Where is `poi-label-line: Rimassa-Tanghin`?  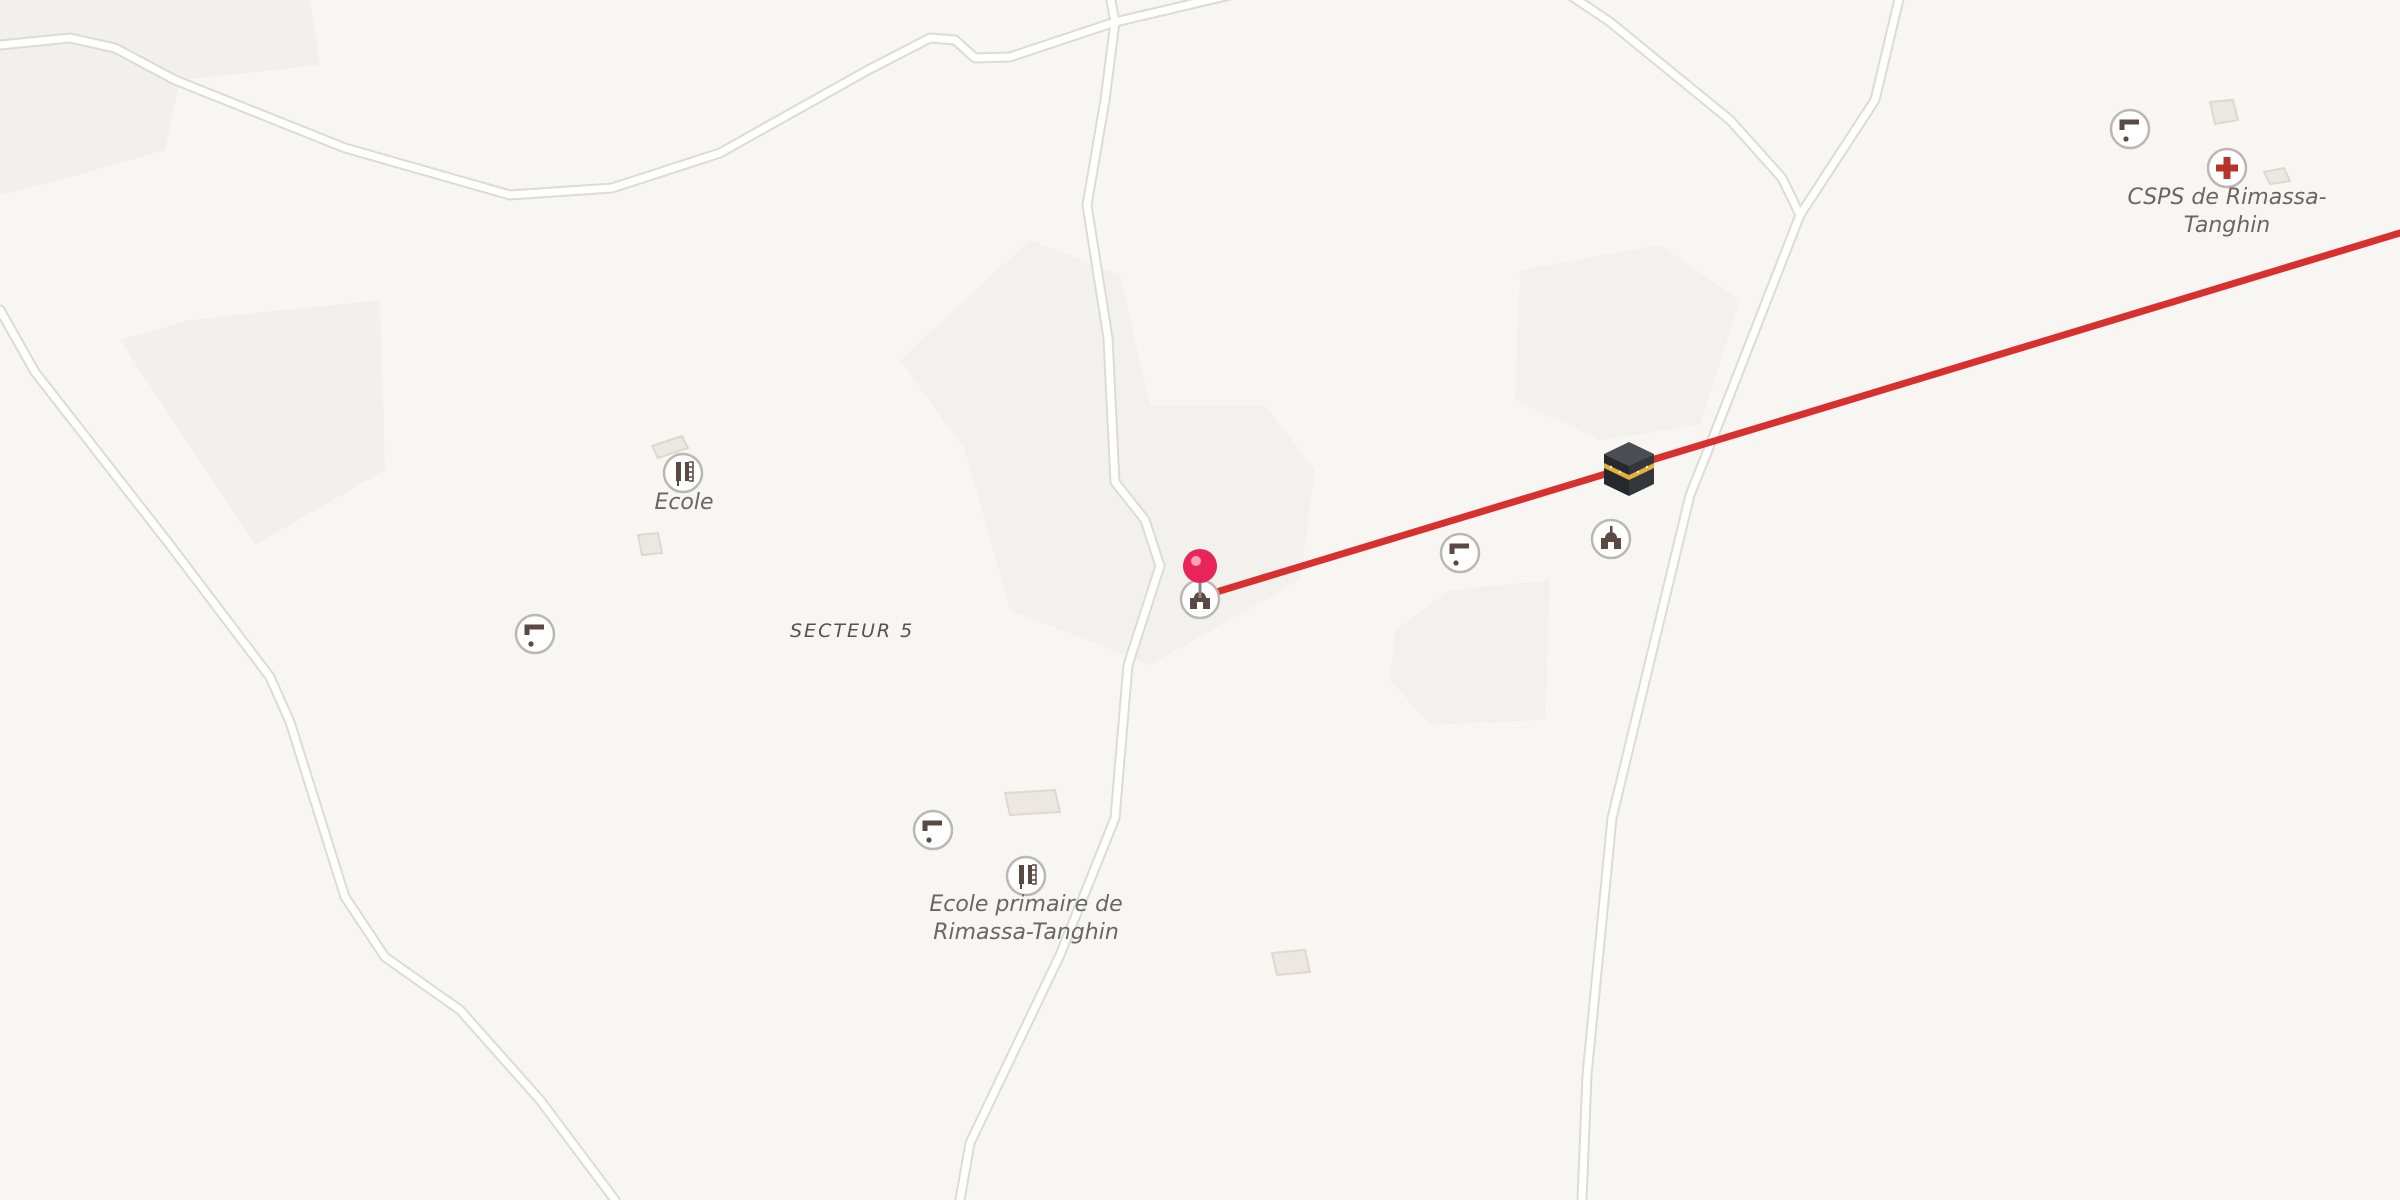 poi-label-line: Rimassa-Tanghin is located at coordinates (1026, 932).